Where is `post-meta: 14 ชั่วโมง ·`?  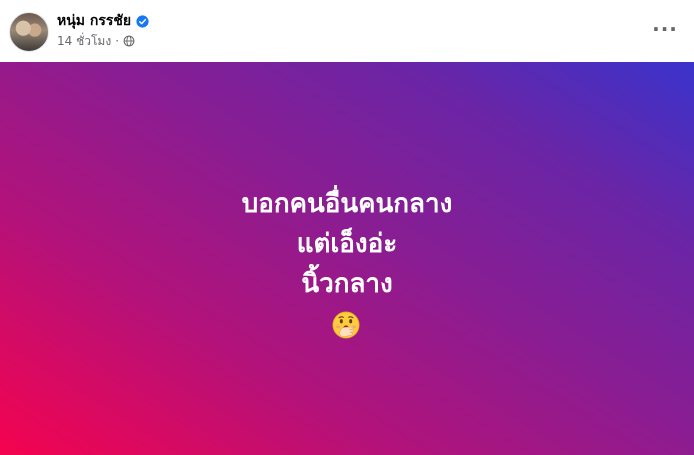
post-meta: 14 ชั่วโมง · is located at coordinates (96, 41).